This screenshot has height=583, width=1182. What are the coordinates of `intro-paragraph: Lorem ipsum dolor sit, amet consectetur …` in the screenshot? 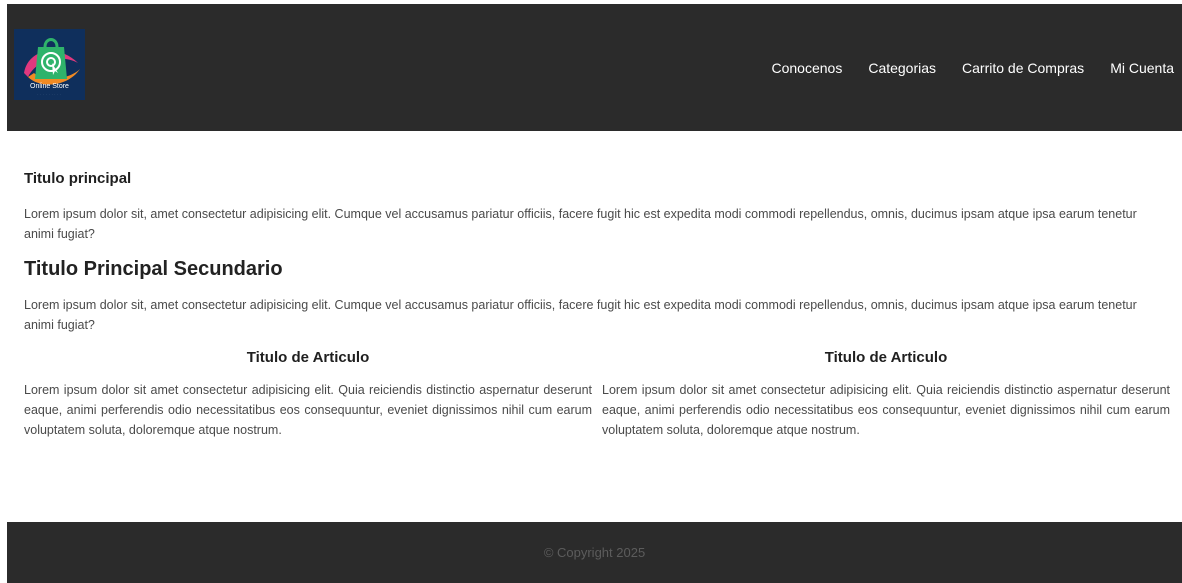 It's located at (580, 224).